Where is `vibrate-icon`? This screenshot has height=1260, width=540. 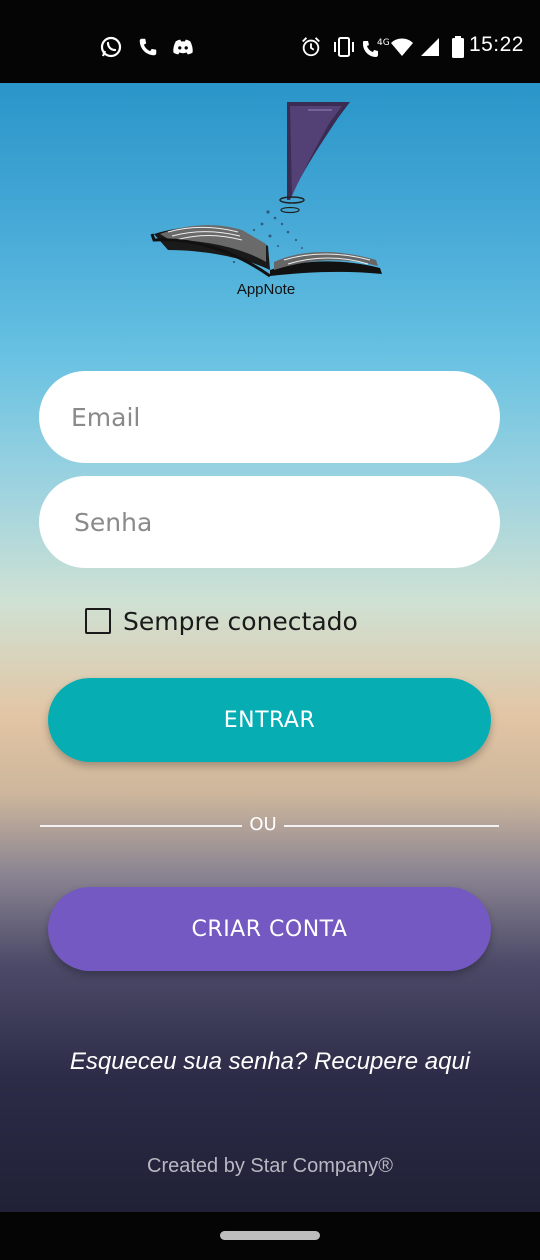
vibrate-icon is located at coordinates (344, 47).